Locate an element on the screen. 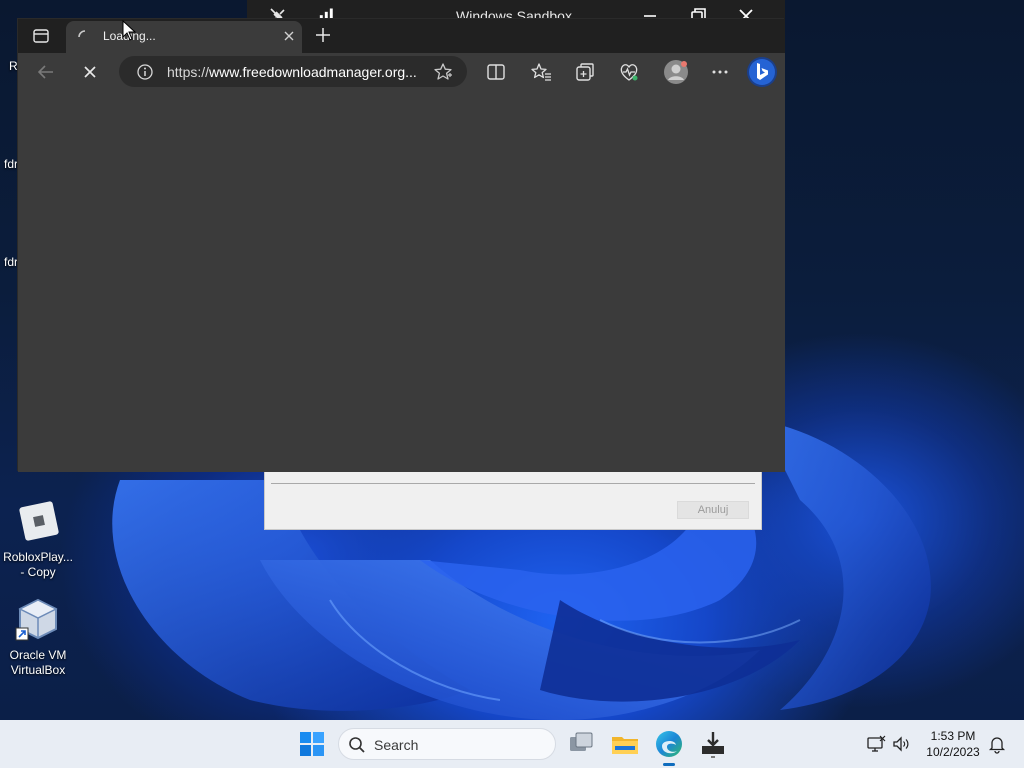 The height and width of the screenshot is (768, 1024). bing-copilot-icon is located at coordinates (762, 72).